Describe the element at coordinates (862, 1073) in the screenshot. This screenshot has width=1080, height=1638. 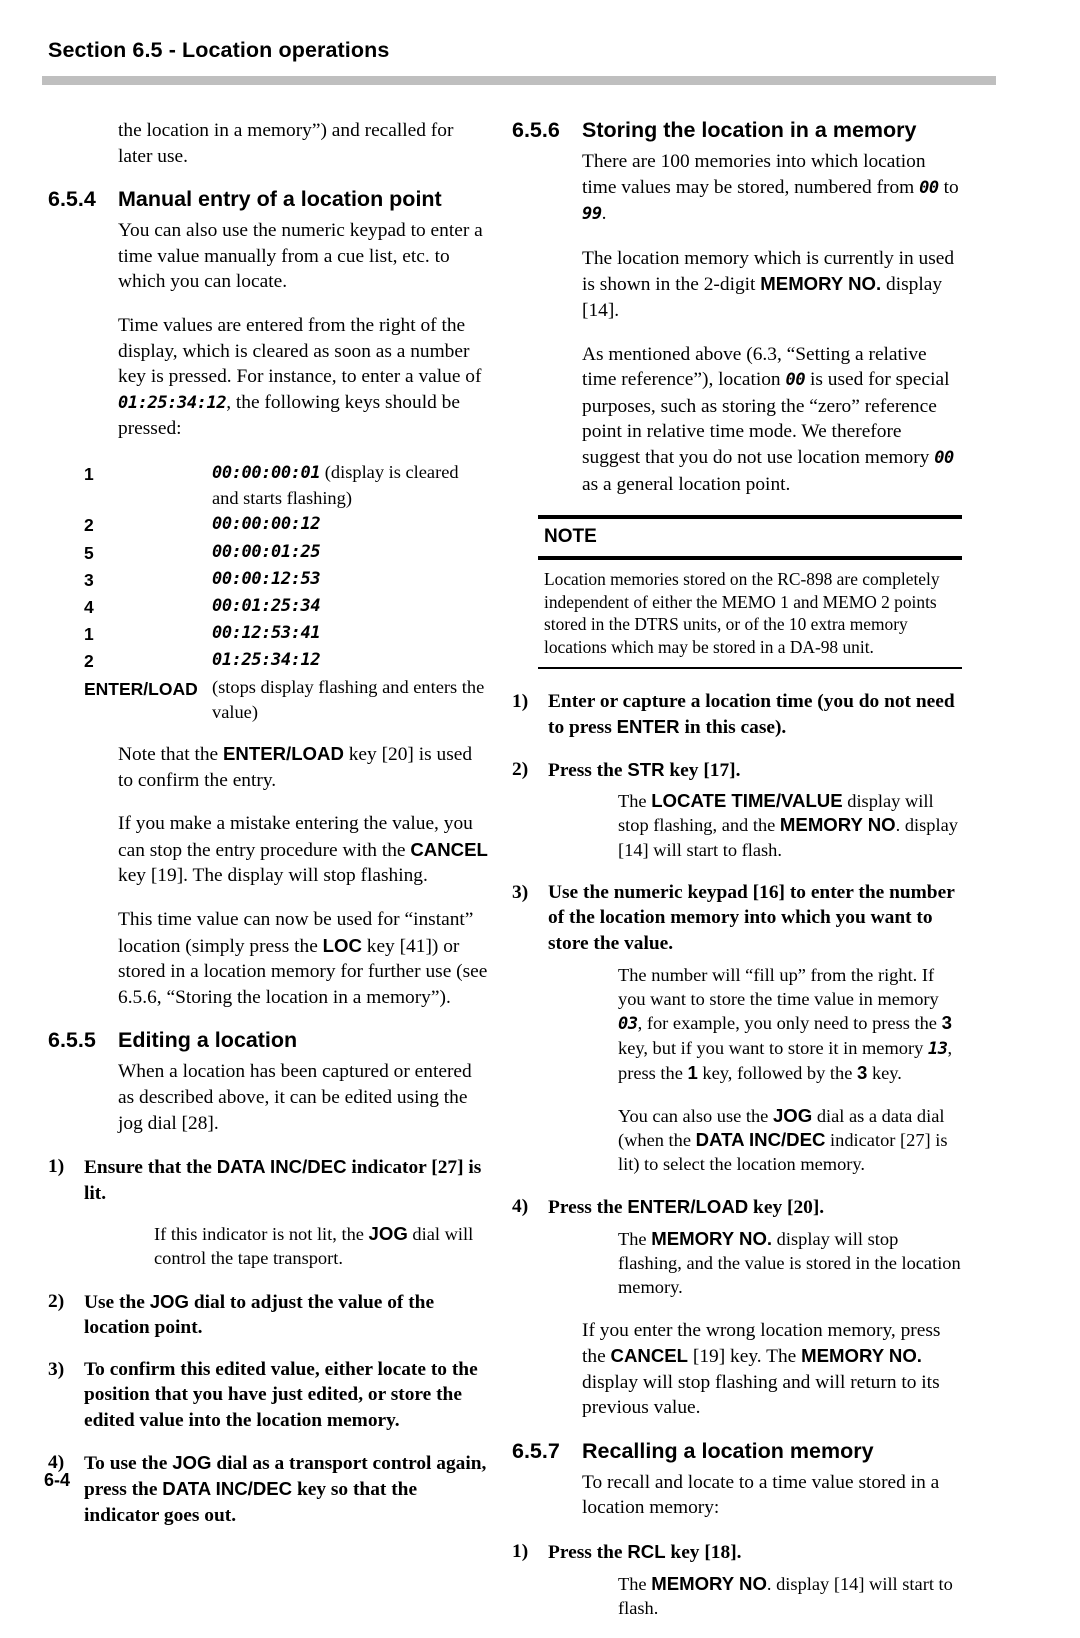
I see `key-name: 3` at that location.